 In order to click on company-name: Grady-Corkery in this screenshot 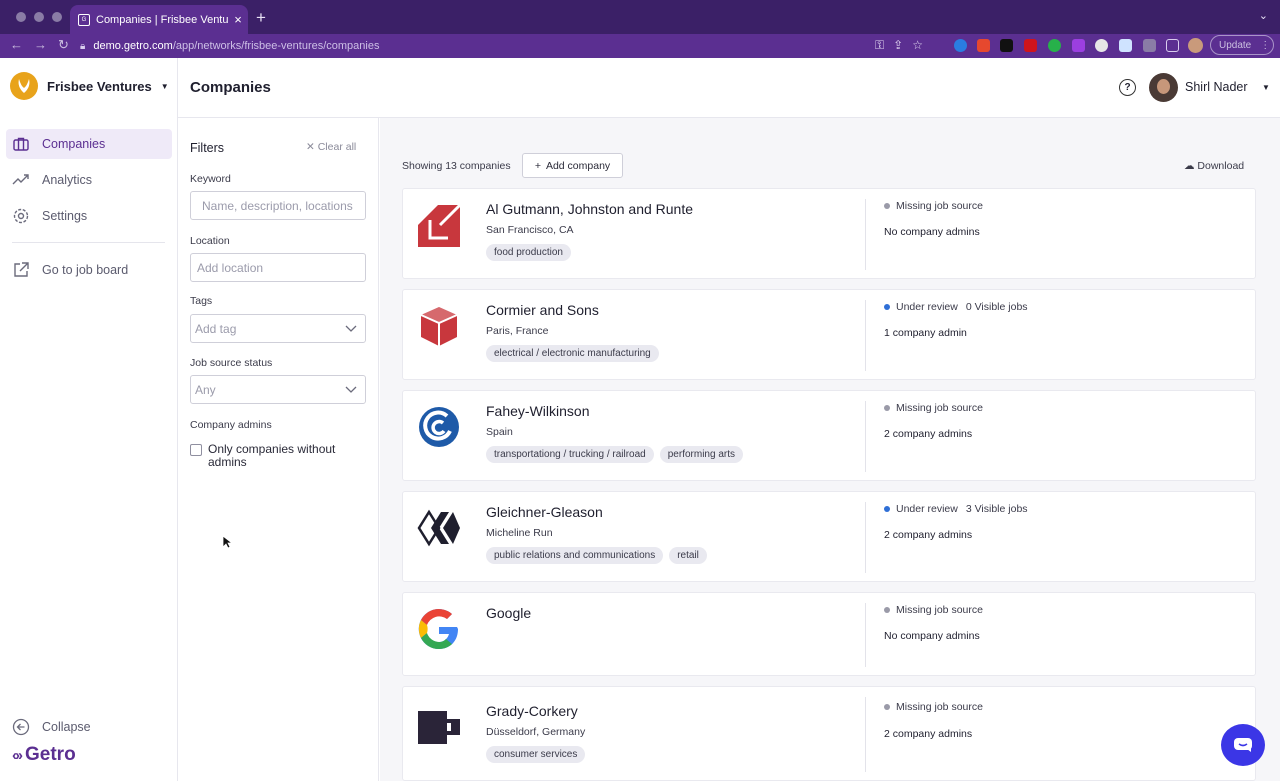, I will do `click(532, 711)`.